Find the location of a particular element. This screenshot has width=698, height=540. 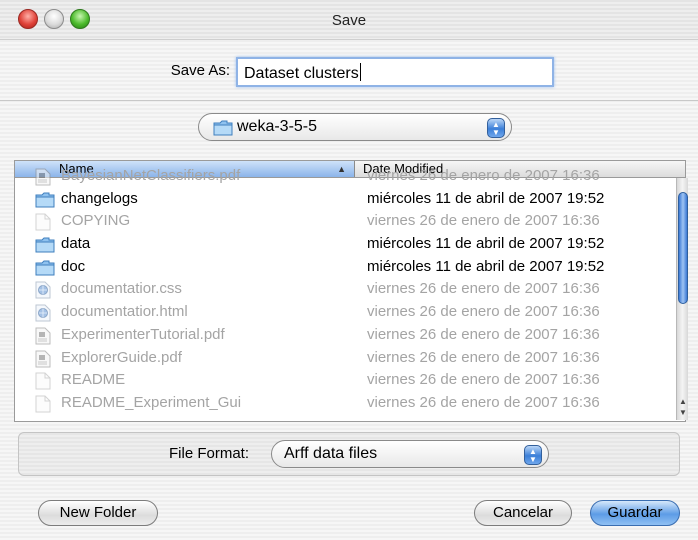

file-format-popup: Arff data files ▲ ▼ is located at coordinates (410, 454).